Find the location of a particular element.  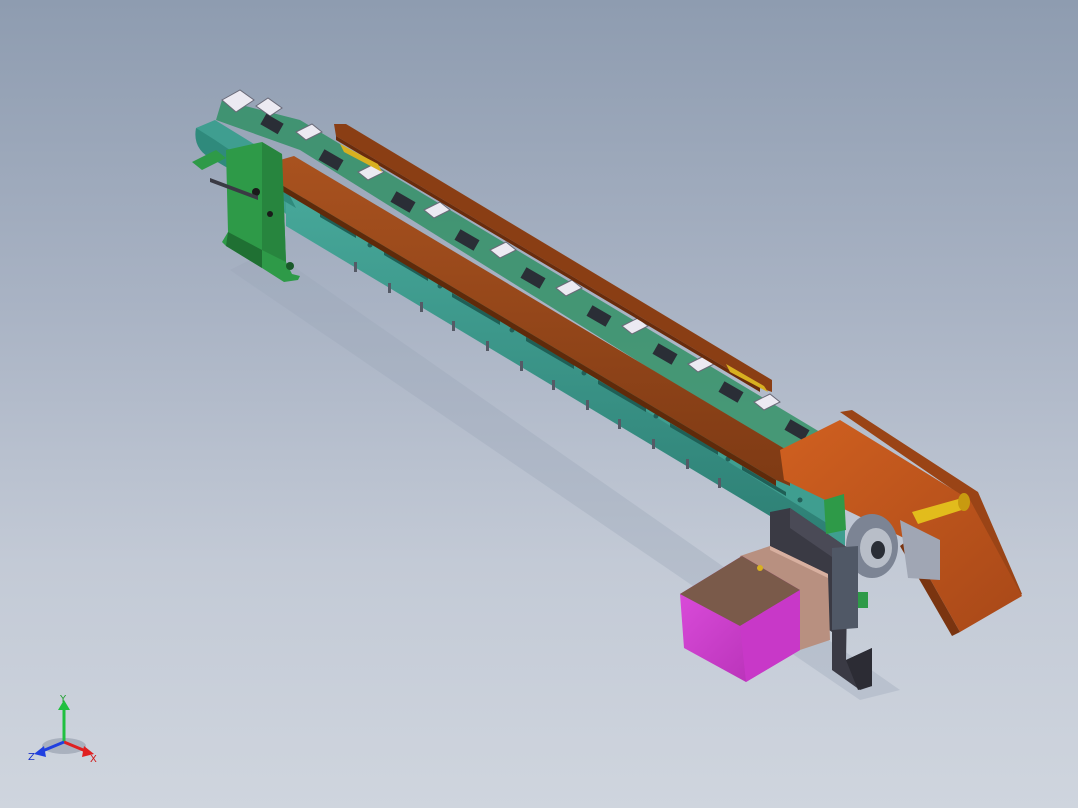

x-axis-label: X is located at coordinates (93, 759).